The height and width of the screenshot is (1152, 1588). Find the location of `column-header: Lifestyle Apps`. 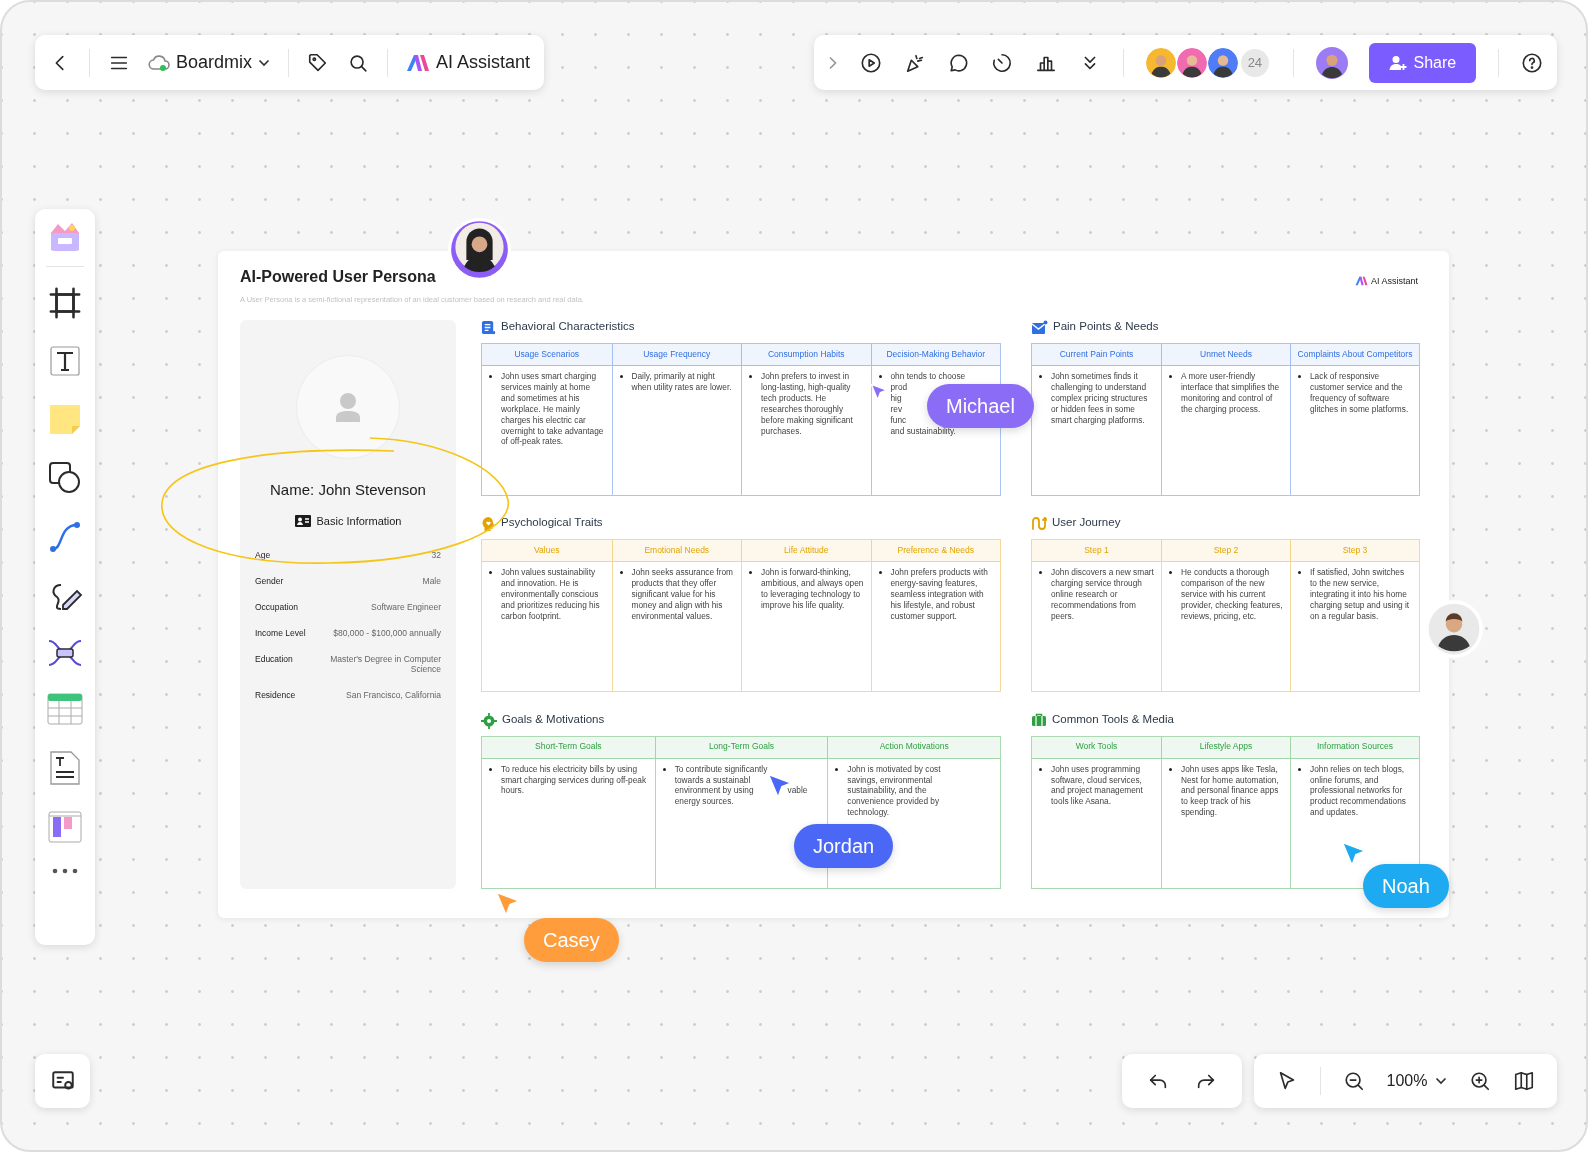

column-header: Lifestyle Apps is located at coordinates (1225, 747).